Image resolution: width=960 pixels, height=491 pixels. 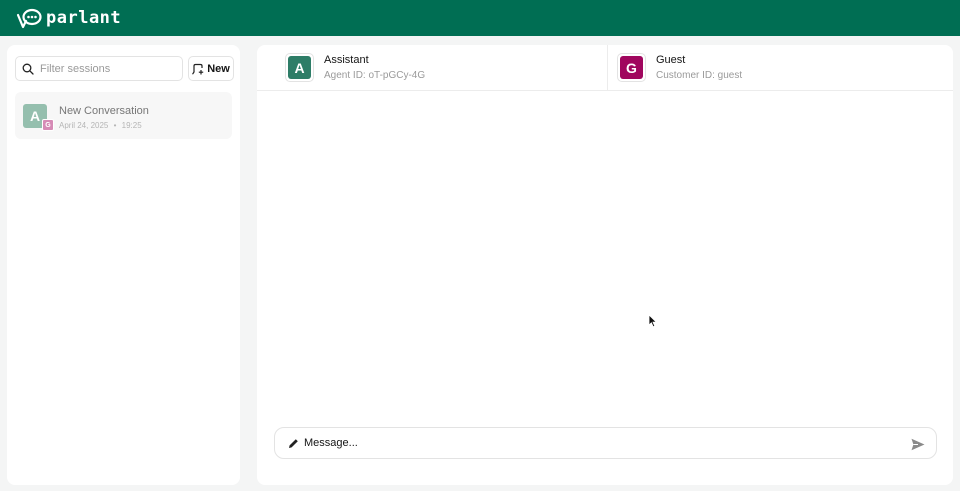 I want to click on session-time: 19:25, so click(x=131, y=125).